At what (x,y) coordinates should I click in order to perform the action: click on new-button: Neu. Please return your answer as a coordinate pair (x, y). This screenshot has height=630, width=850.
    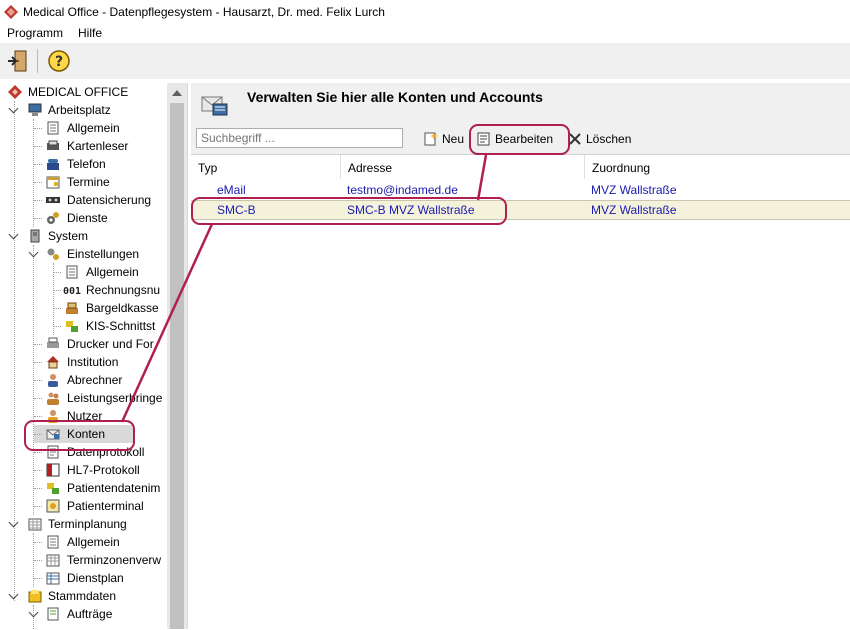
    Looking at the image, I should click on (445, 139).